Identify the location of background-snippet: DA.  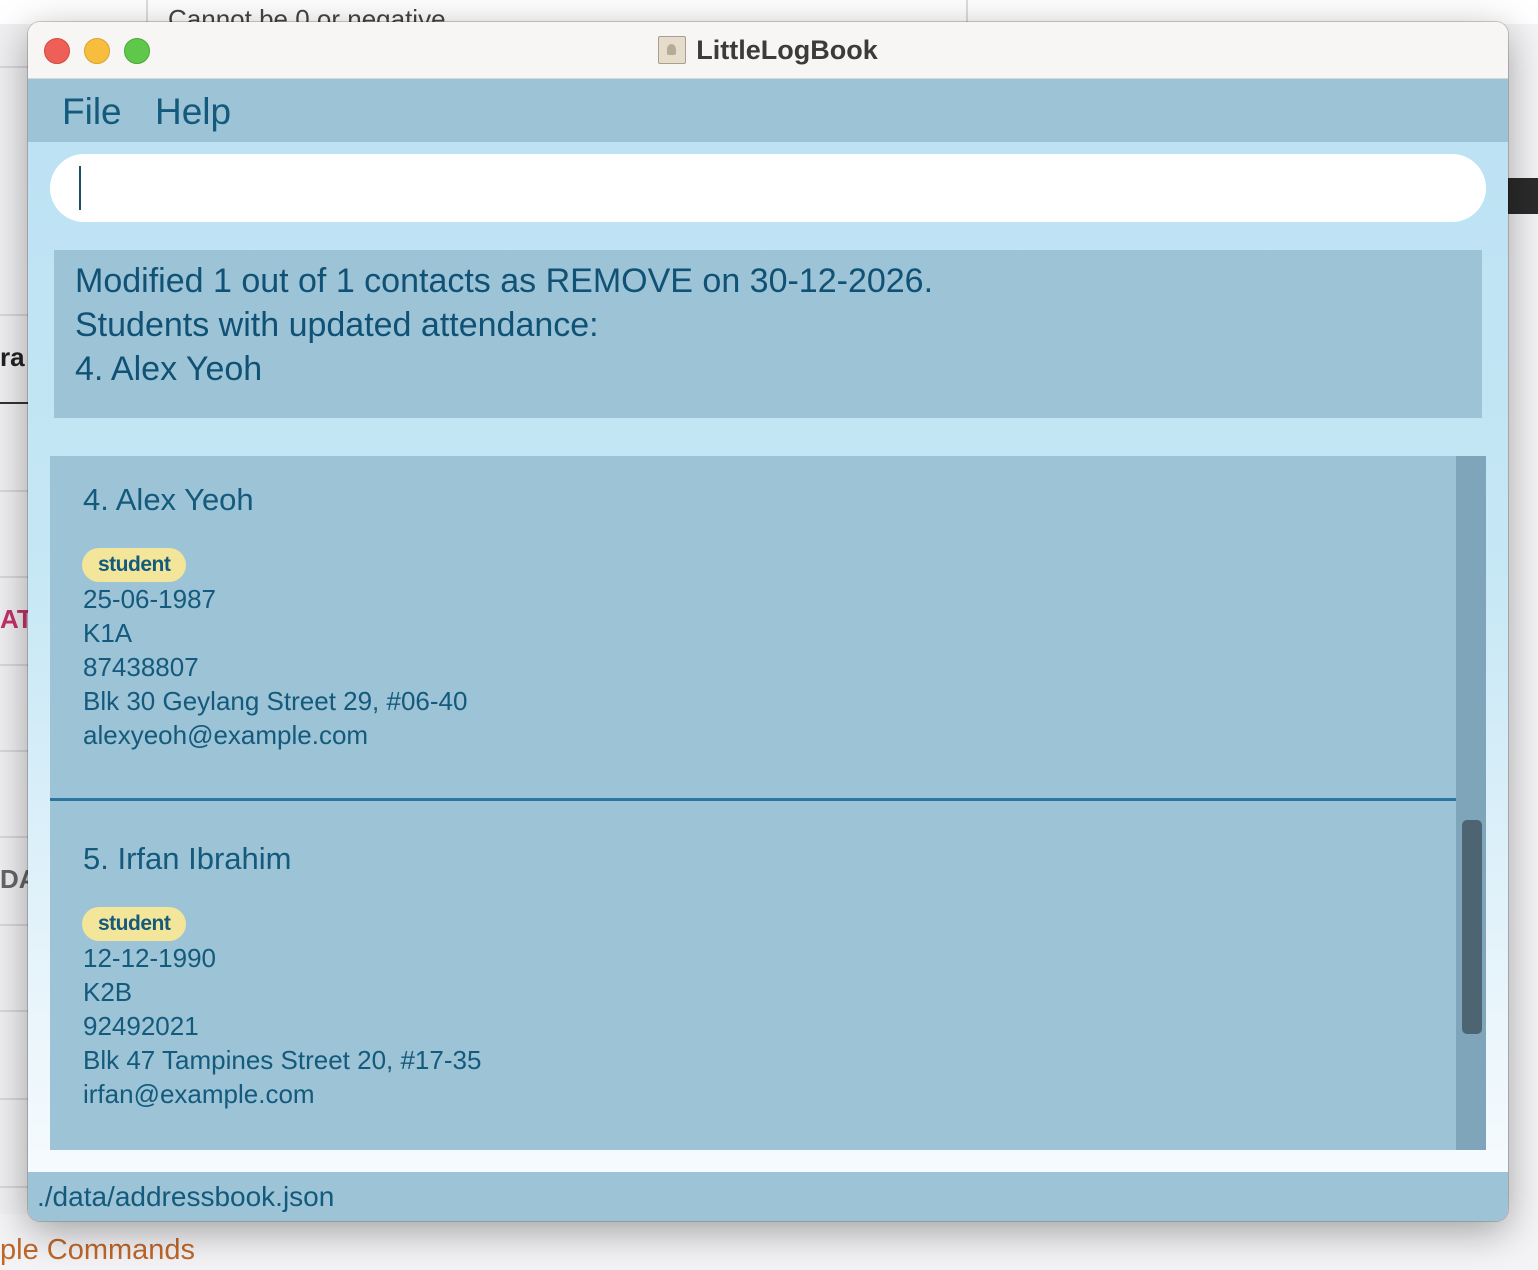
(14, 879).